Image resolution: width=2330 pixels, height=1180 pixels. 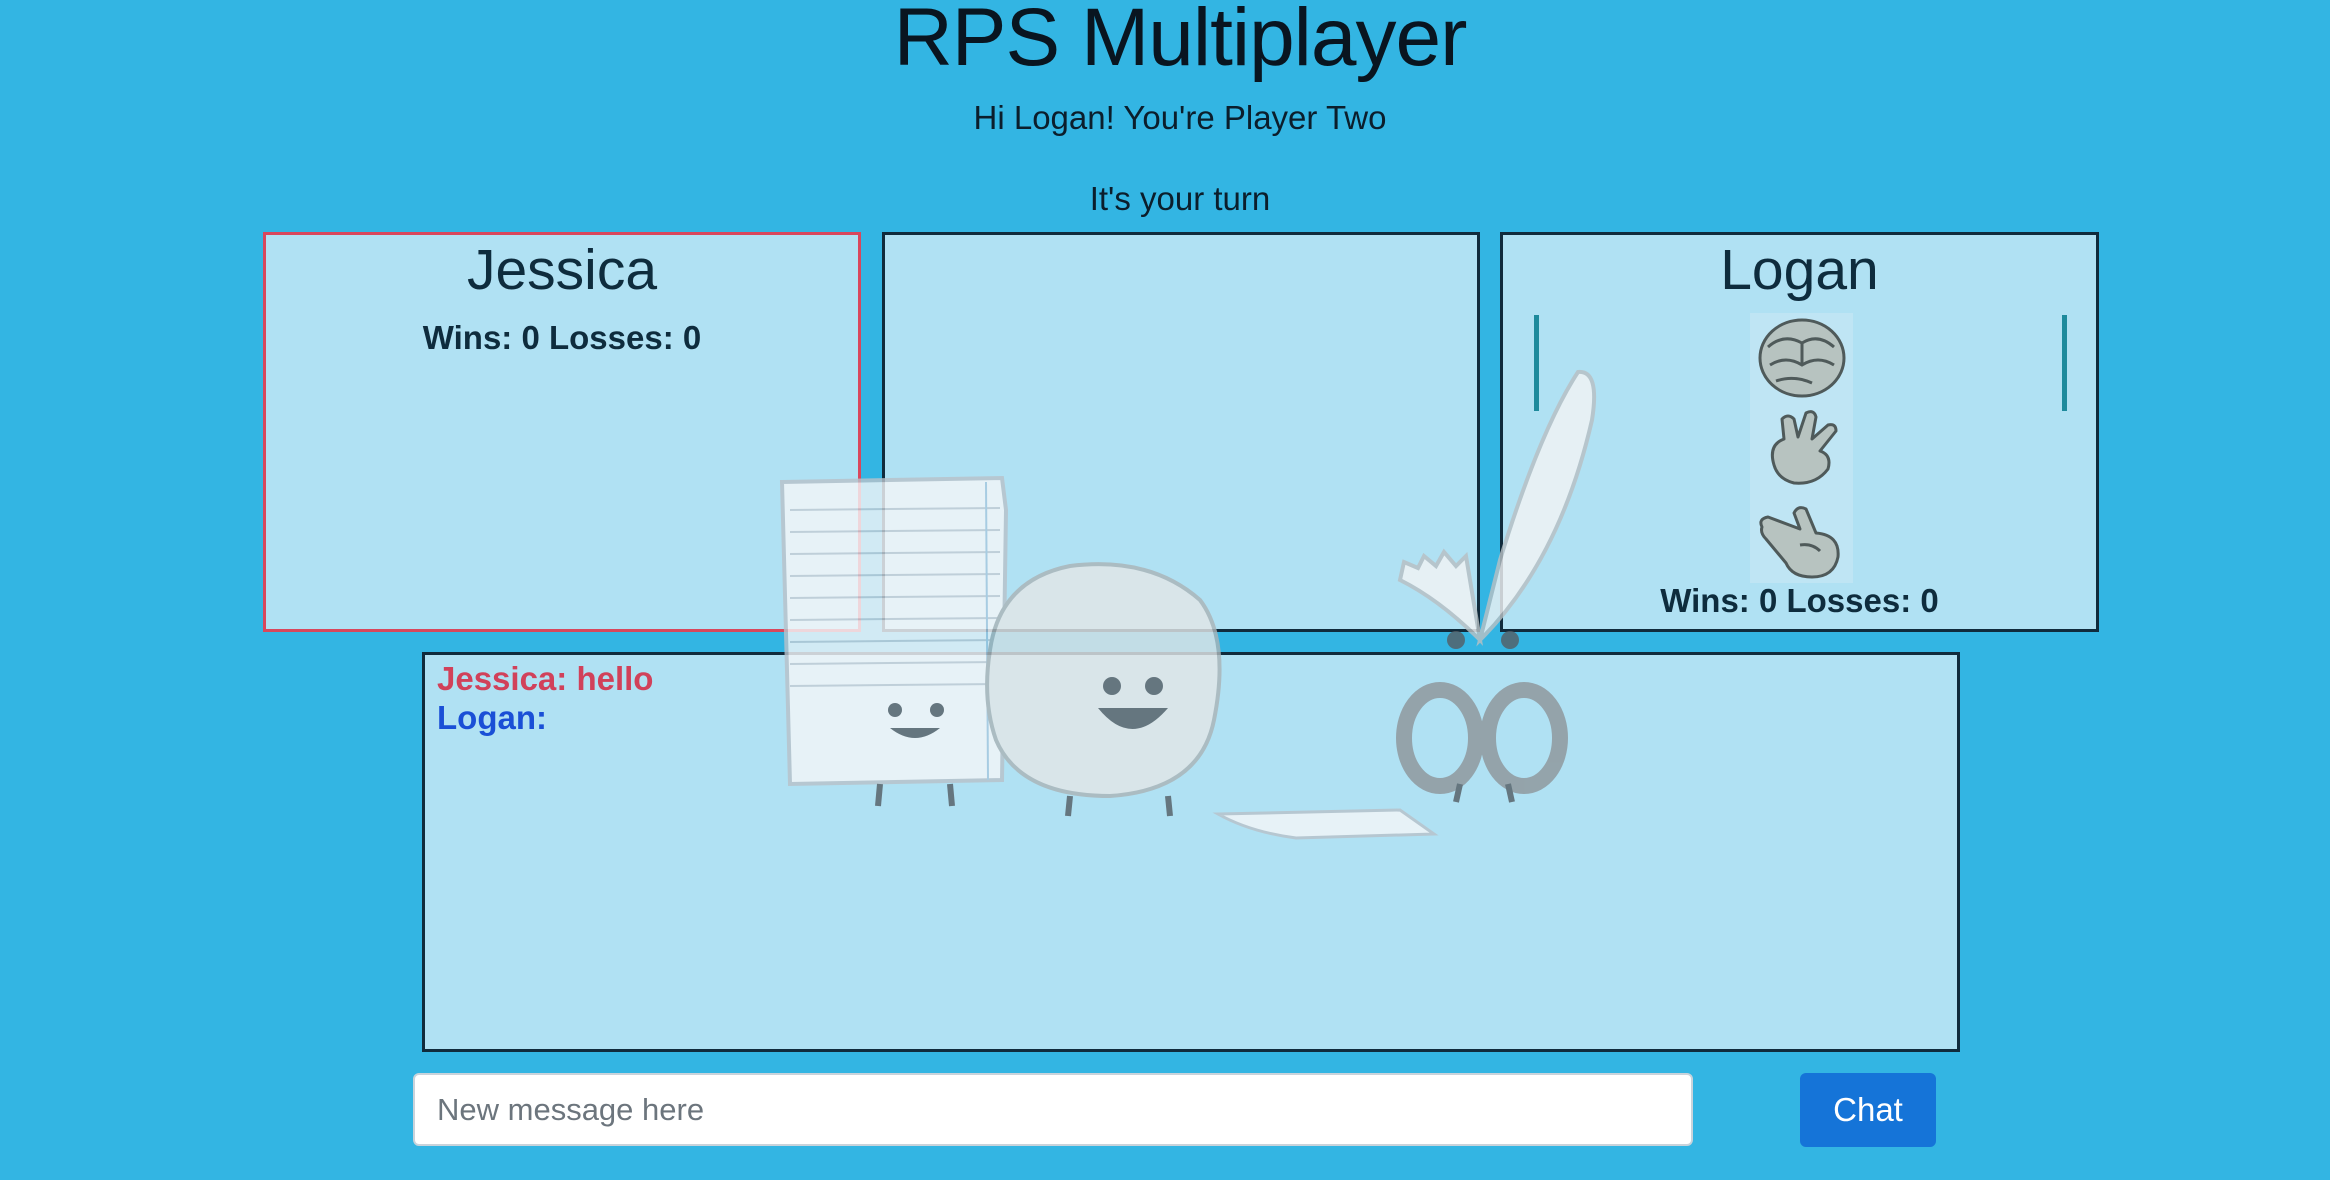 I want to click on rock-hand-icon, so click(x=1802, y=358).